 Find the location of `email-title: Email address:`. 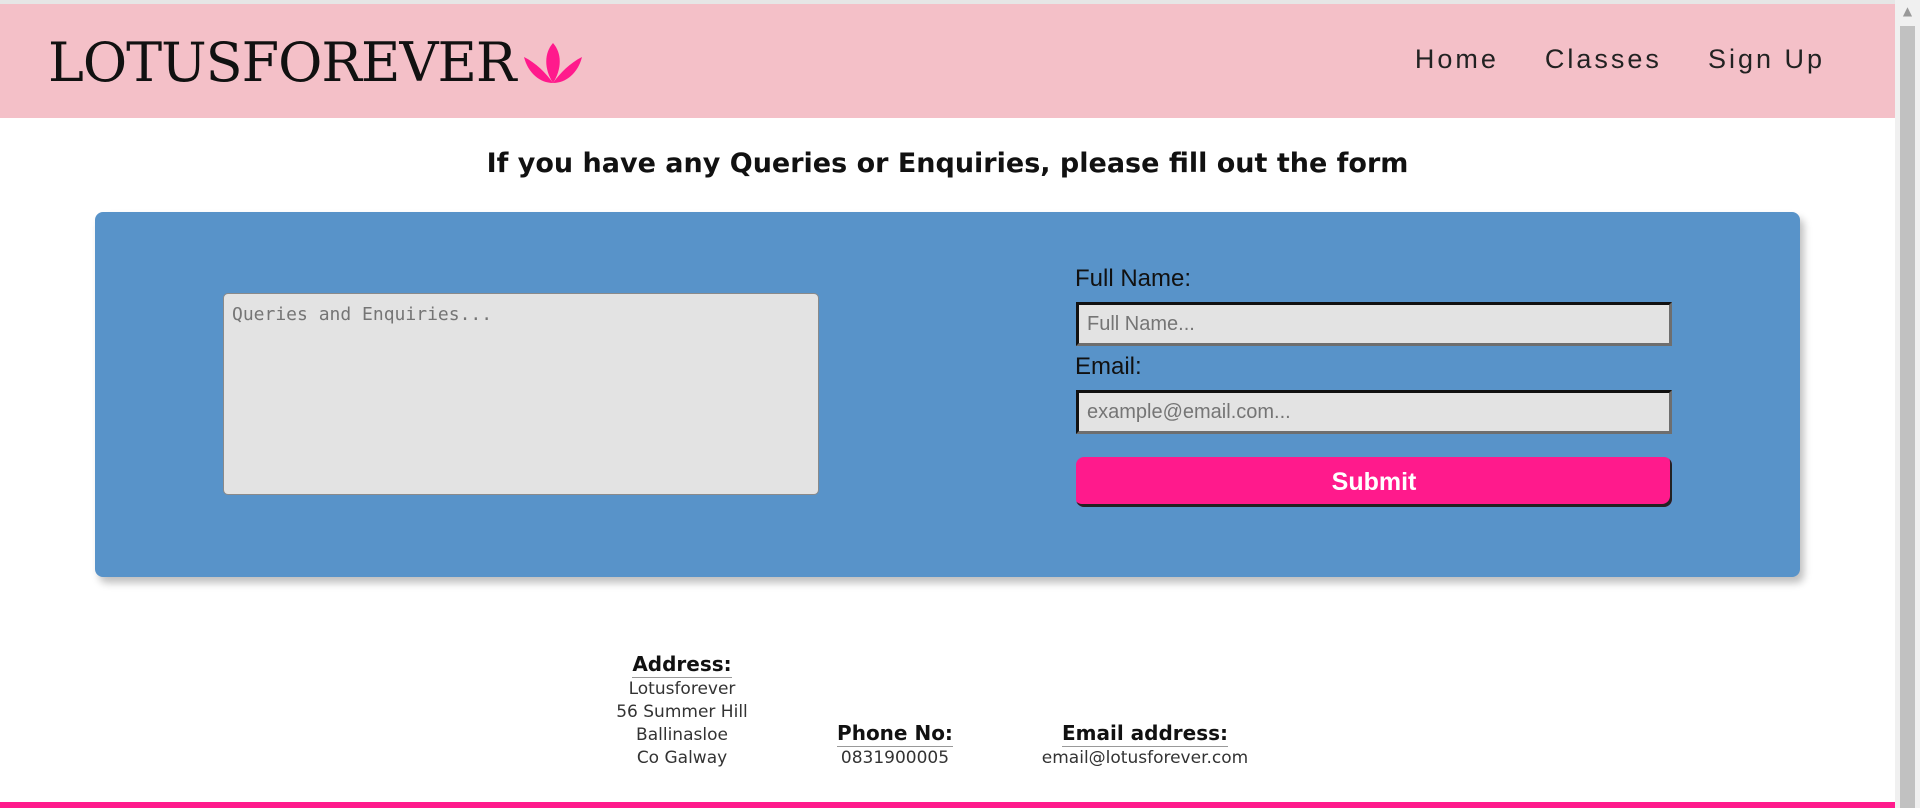

email-title: Email address: is located at coordinates (1145, 734).